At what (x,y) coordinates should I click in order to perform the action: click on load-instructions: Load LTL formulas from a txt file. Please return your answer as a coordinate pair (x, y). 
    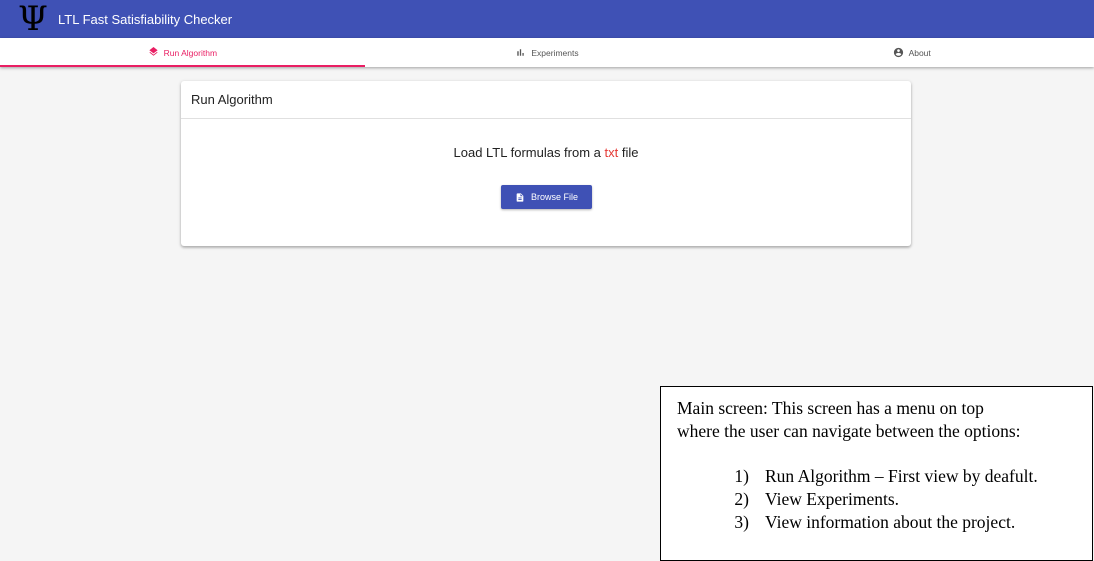
    Looking at the image, I should click on (546, 152).